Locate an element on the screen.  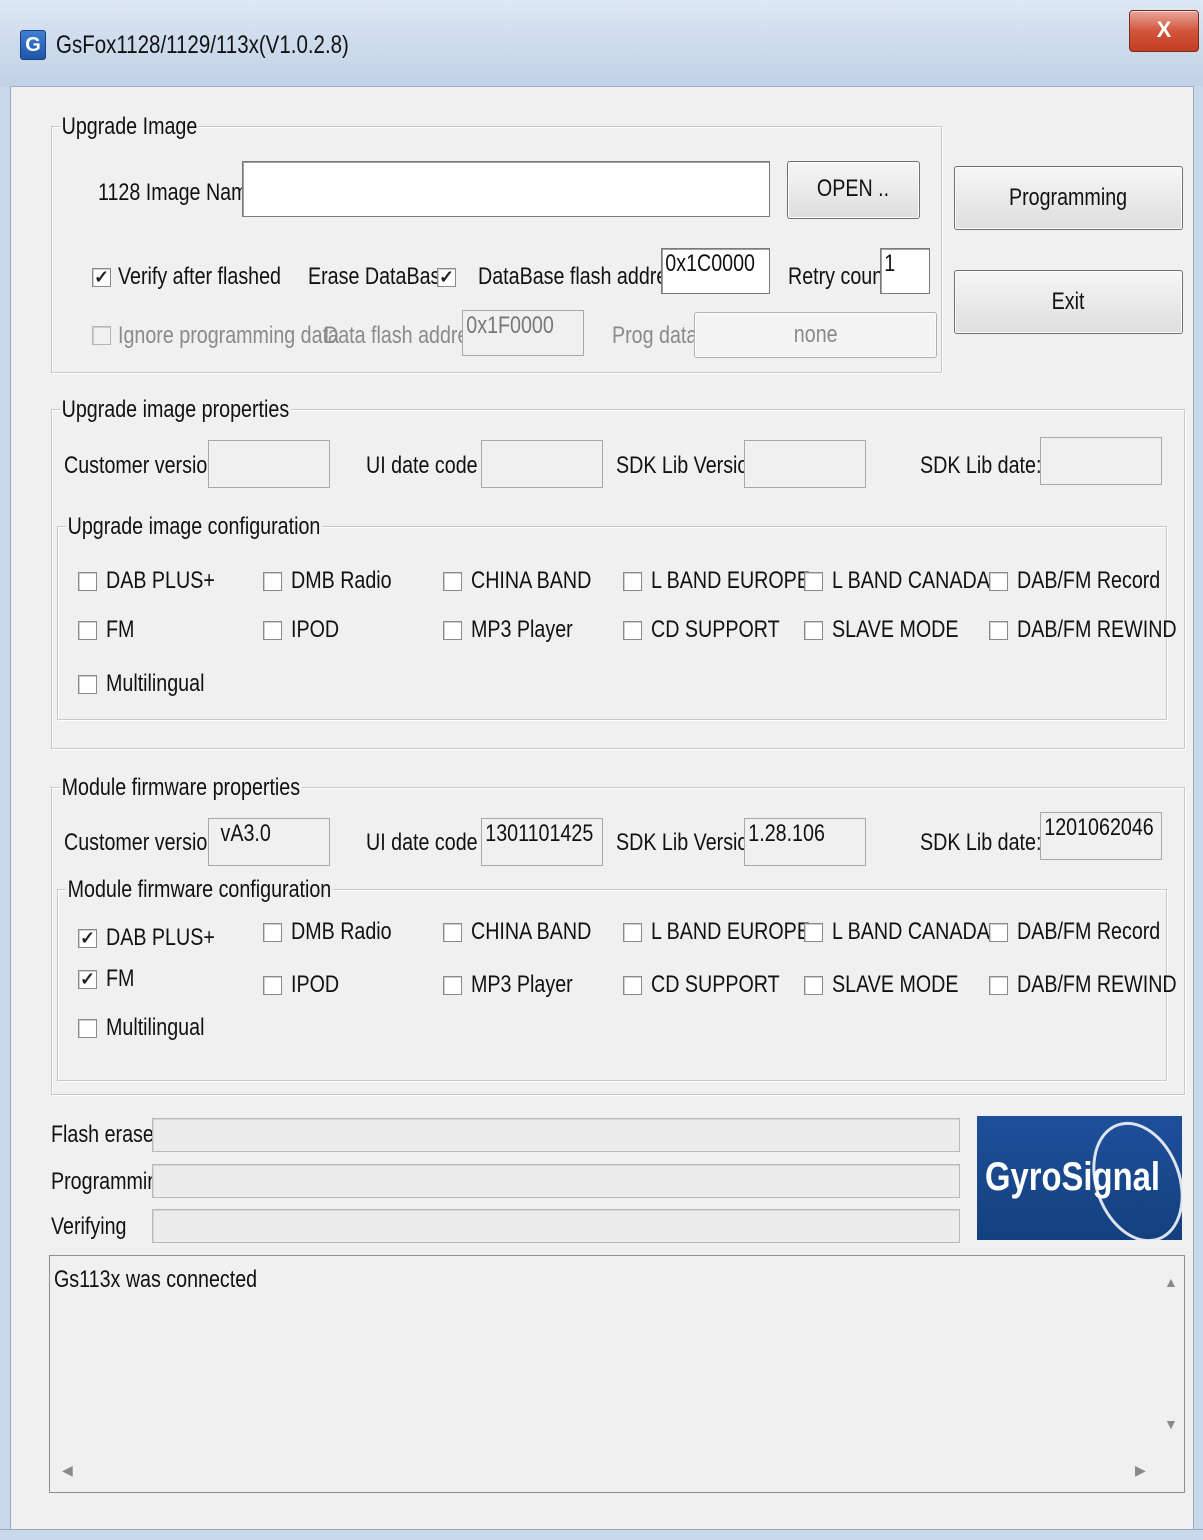
scroll-down-icon: ▼ is located at coordinates (1171, 1424).